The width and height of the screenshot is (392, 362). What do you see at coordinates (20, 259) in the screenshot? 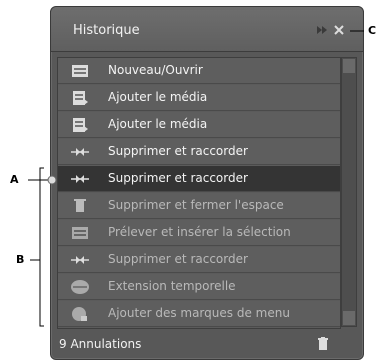
I see `callout-b: B` at bounding box center [20, 259].